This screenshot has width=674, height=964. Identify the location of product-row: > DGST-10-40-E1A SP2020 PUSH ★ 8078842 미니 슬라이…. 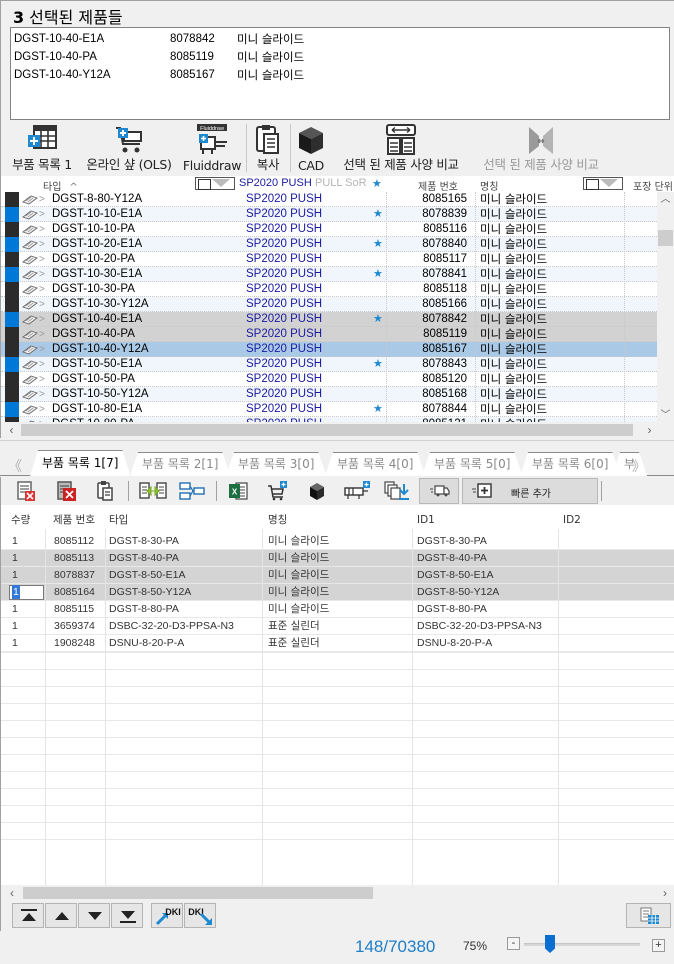
(329, 319).